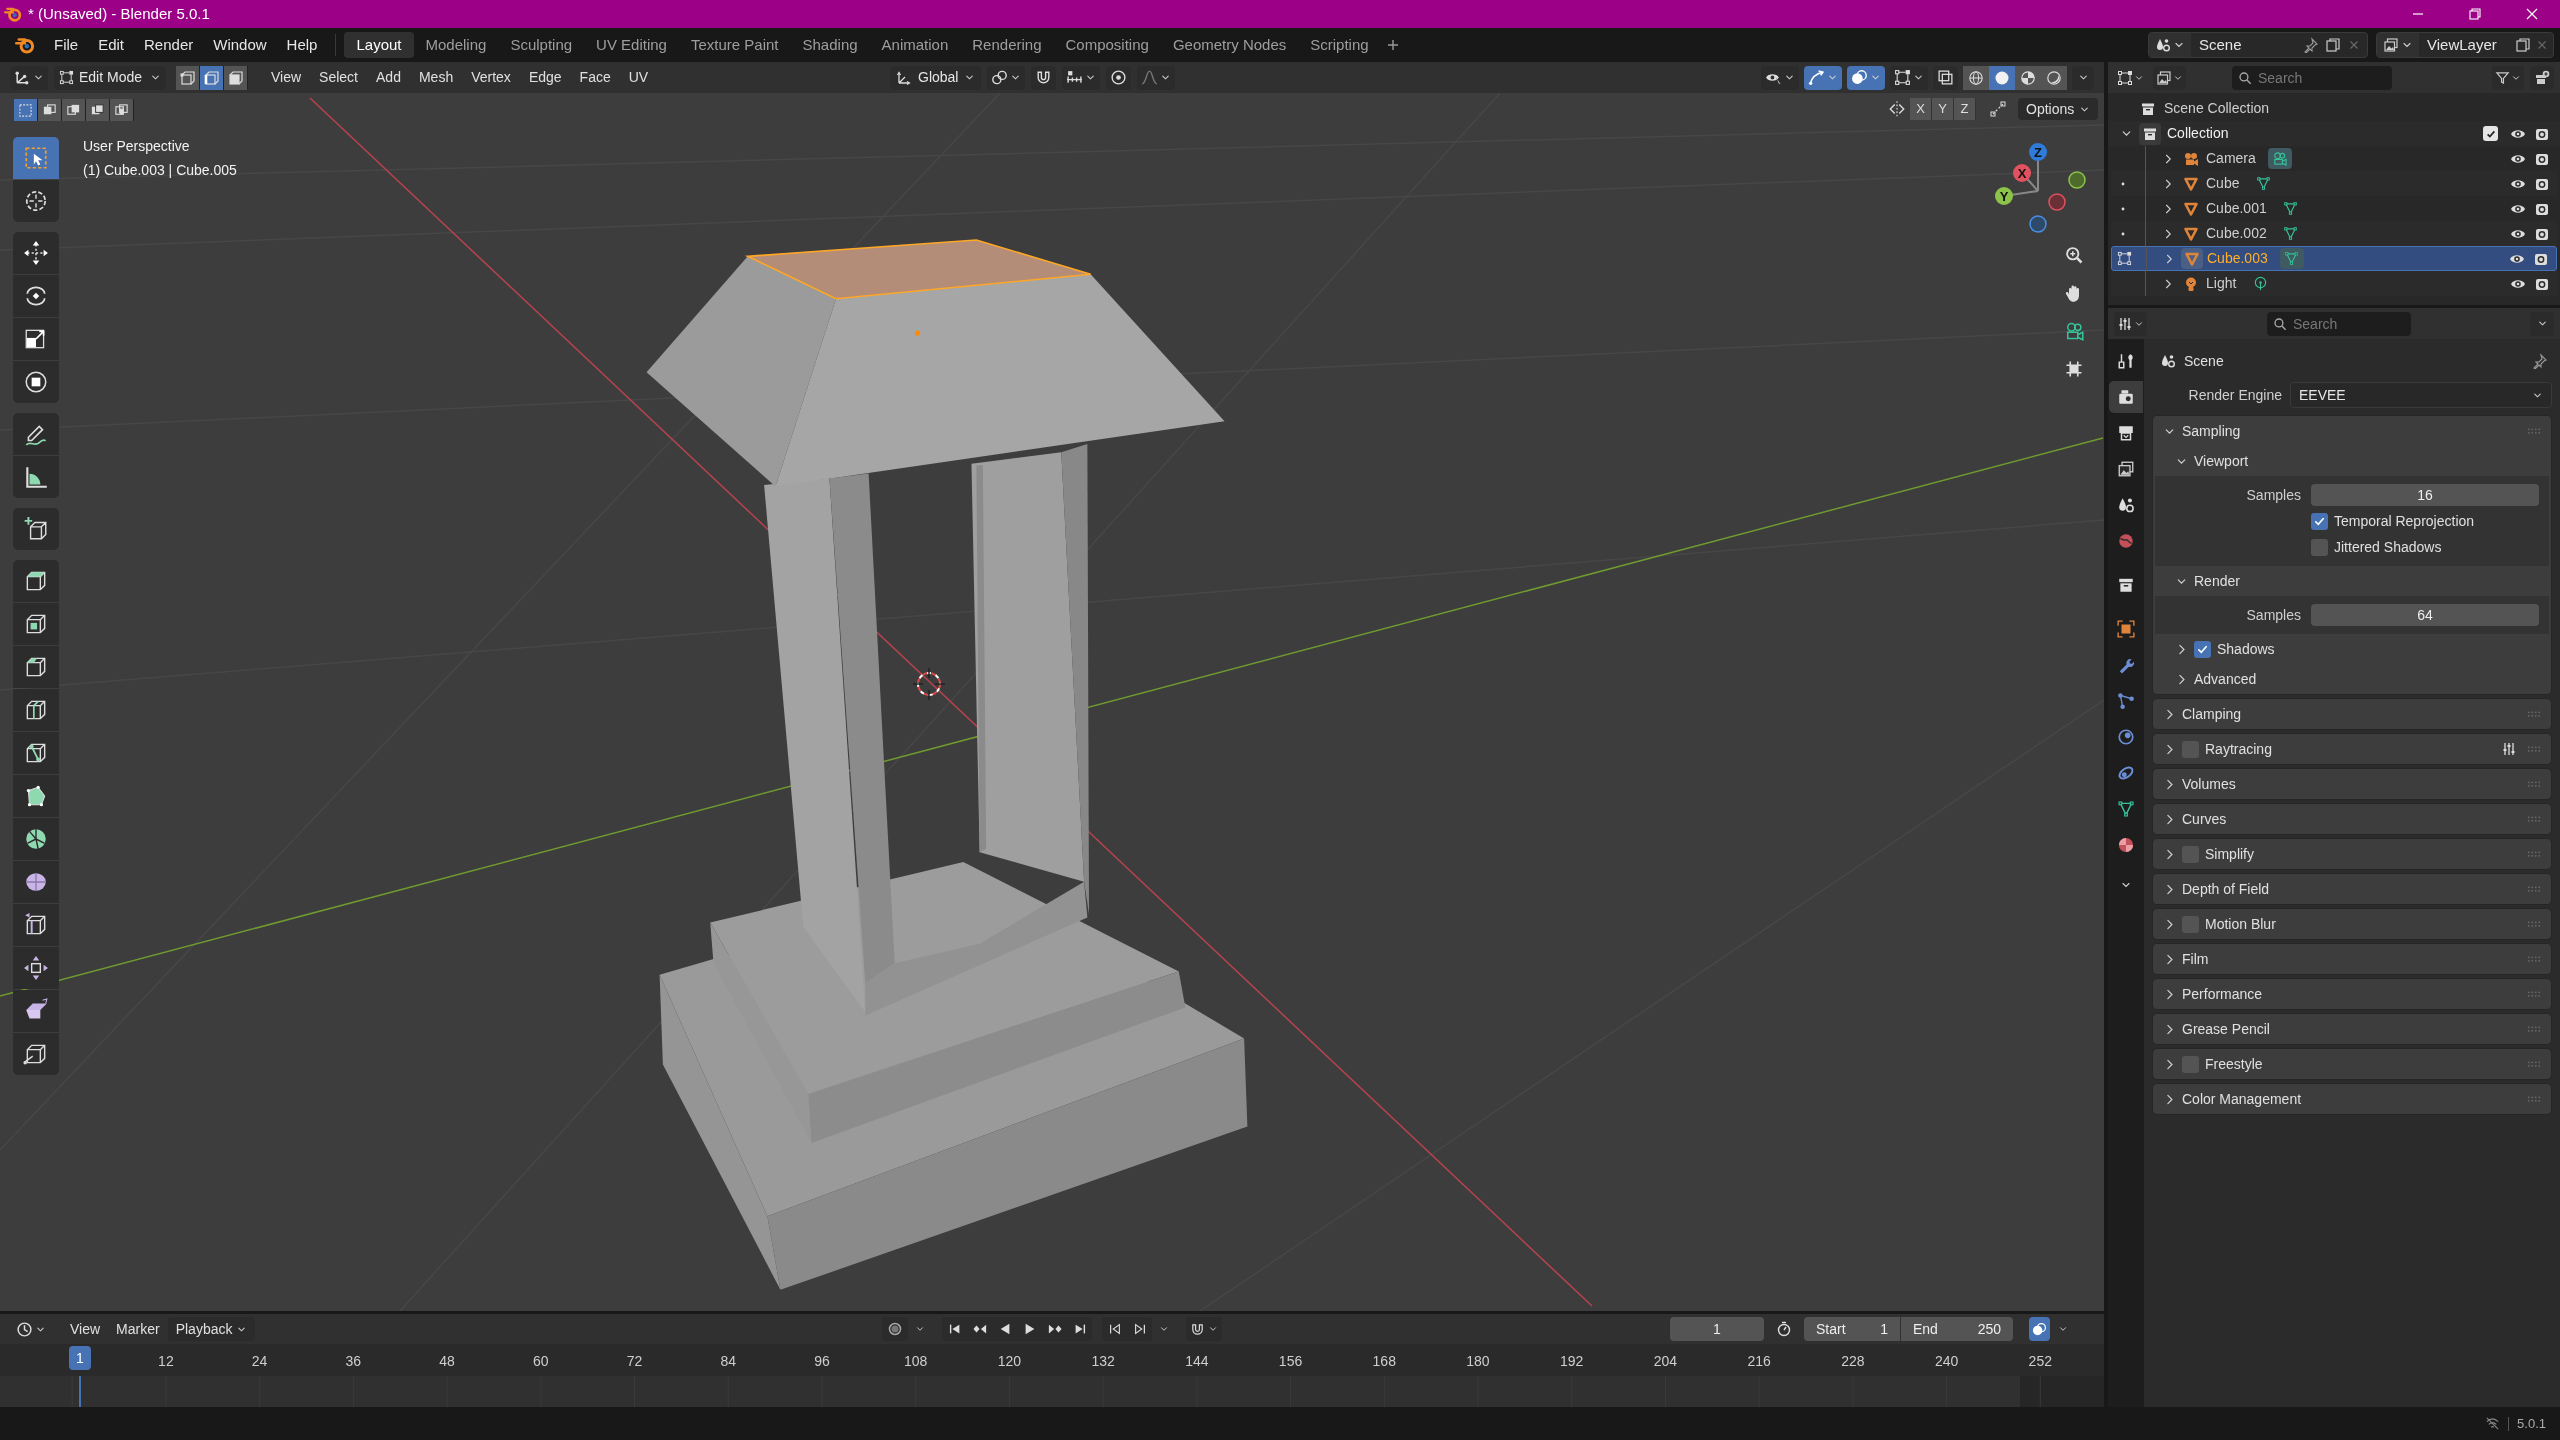 The image size is (2560, 1440). I want to click on workspace-tab: UV Editing, so click(631, 45).